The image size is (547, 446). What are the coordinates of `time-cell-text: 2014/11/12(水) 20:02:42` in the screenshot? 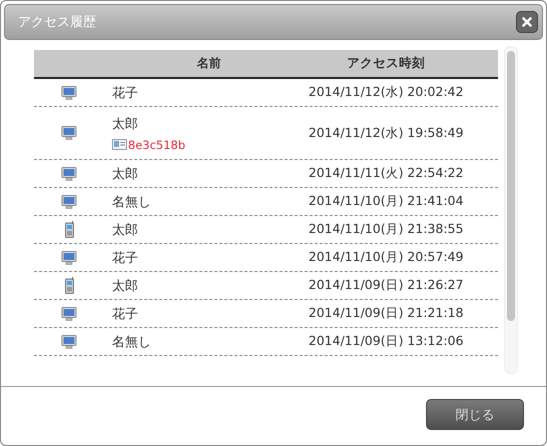 It's located at (386, 92).